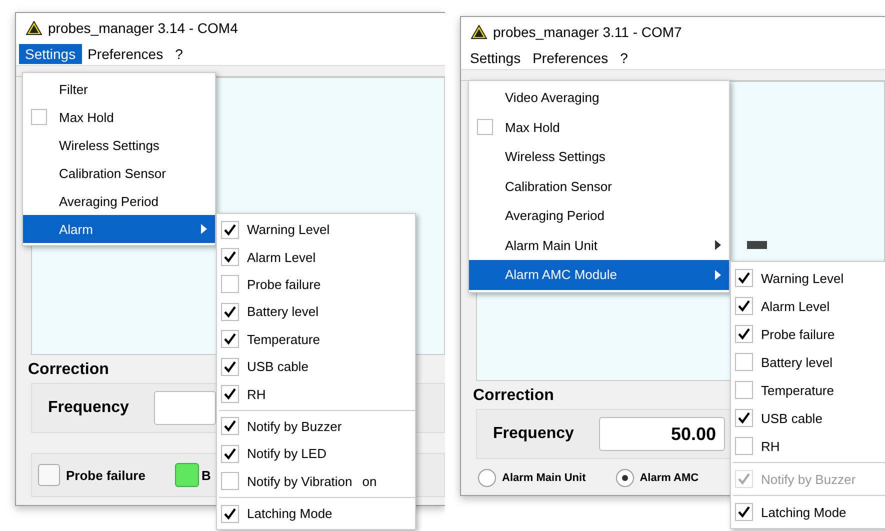  Describe the element at coordinates (599, 245) in the screenshot. I see `menu-item: Alarm Main Unit` at that location.